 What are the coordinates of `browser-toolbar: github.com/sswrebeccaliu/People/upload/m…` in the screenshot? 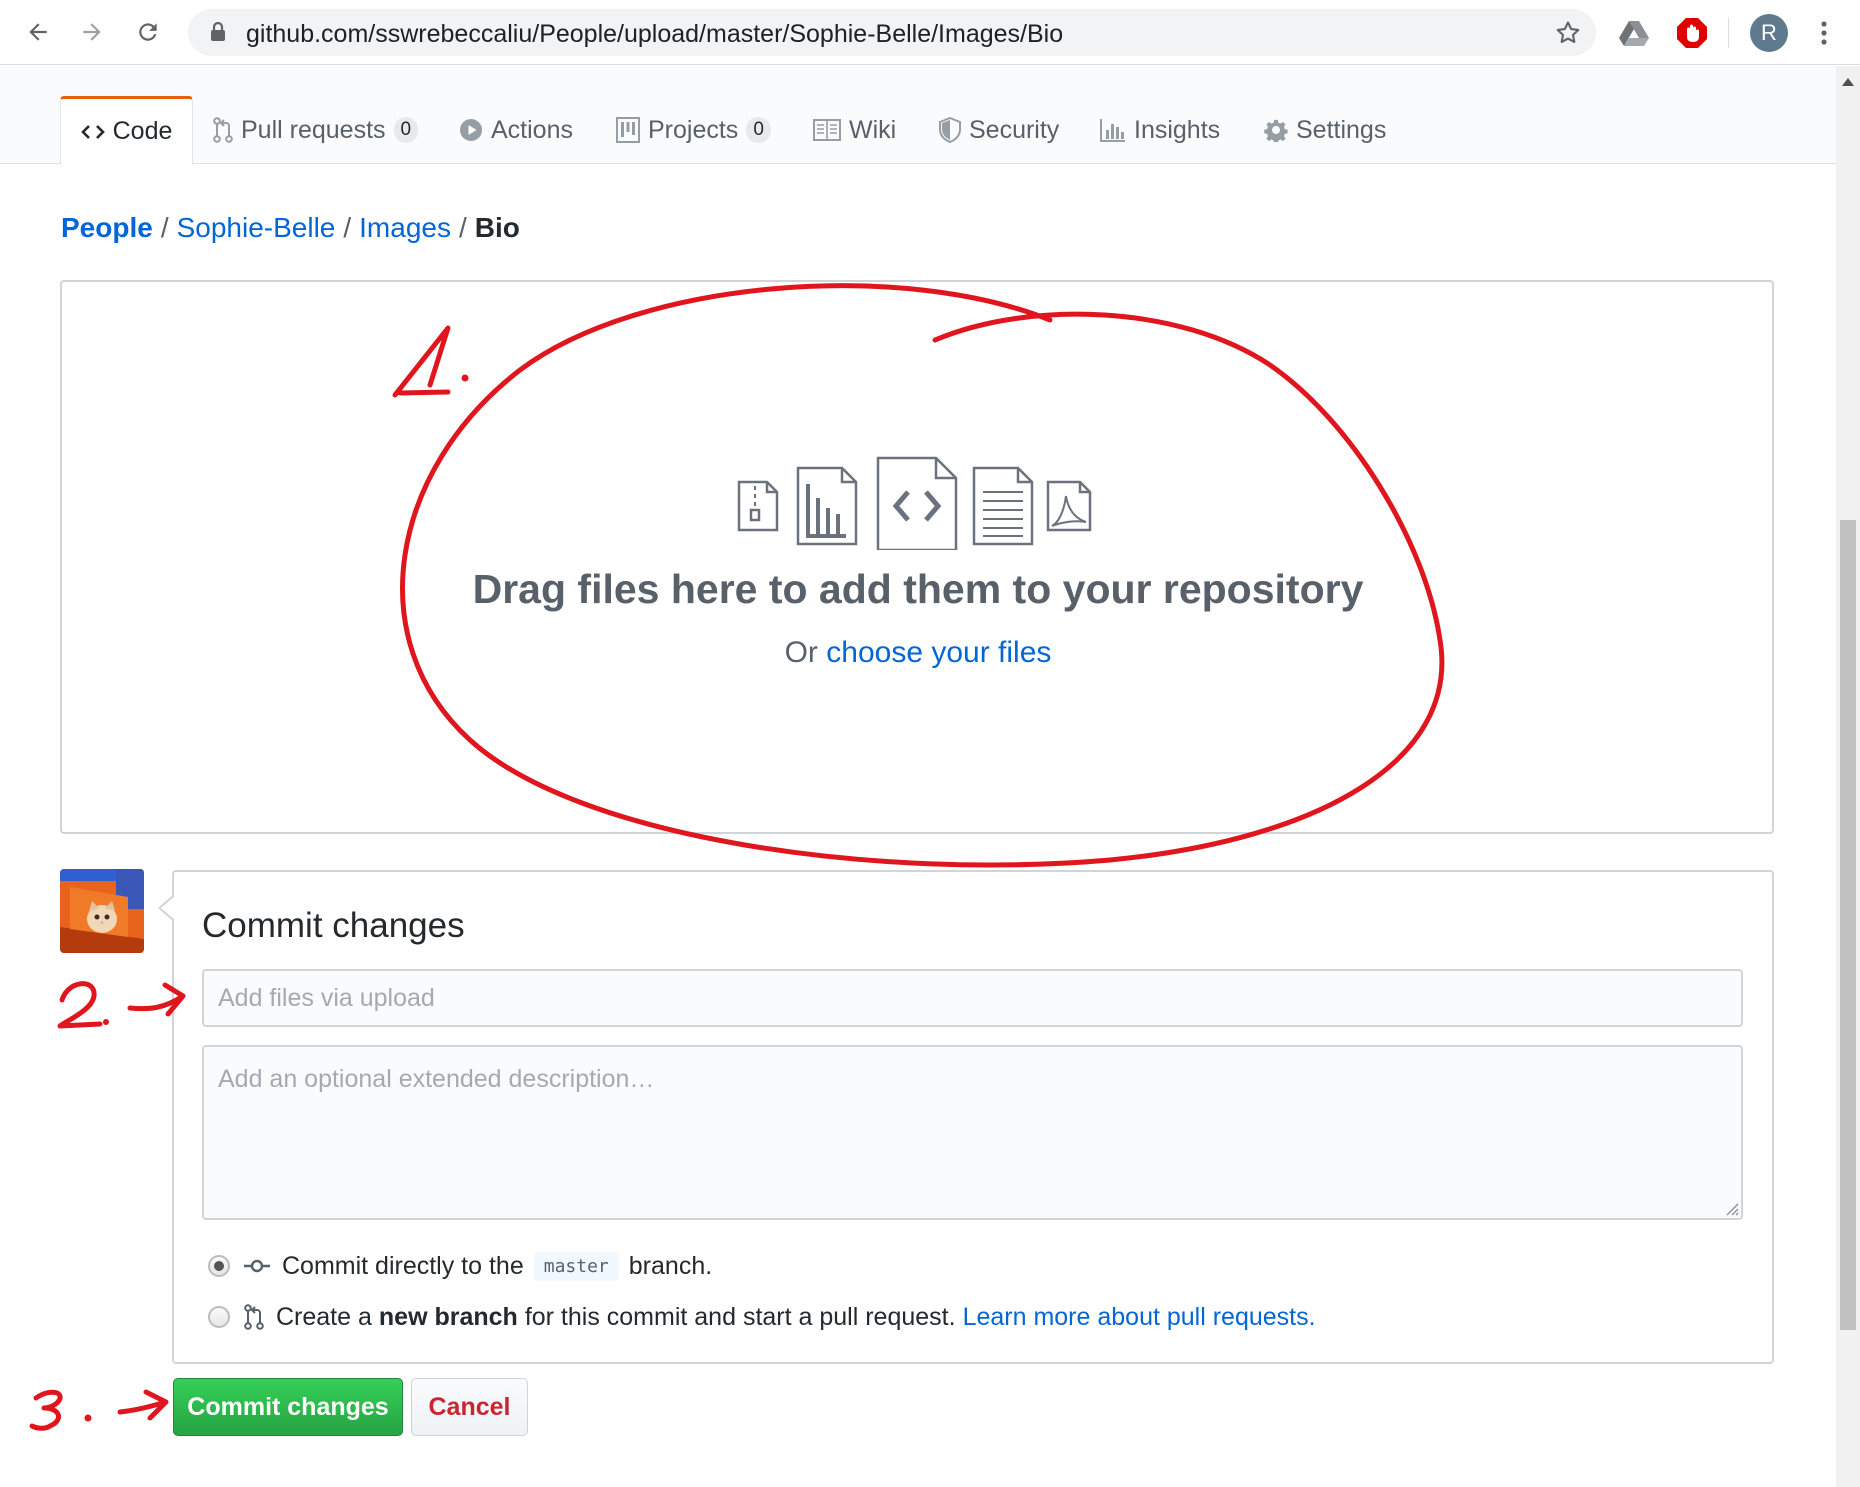 It's located at (930, 32).